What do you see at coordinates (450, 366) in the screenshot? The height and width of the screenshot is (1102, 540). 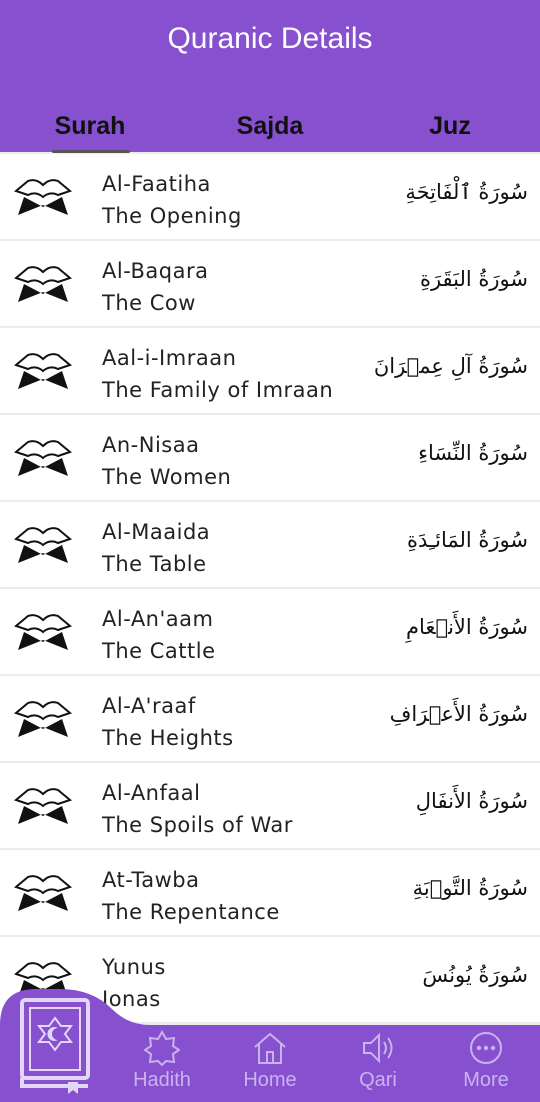 I see `surah-arabic-name: سُورَةُ آلِ عِمۡرَانَ` at bounding box center [450, 366].